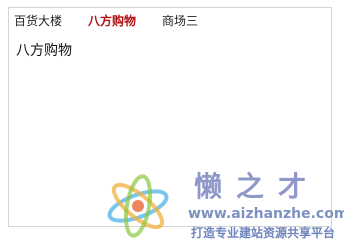 This screenshot has height=245, width=344. Describe the element at coordinates (138, 206) in the screenshot. I see `watermark-logo-icon` at that location.